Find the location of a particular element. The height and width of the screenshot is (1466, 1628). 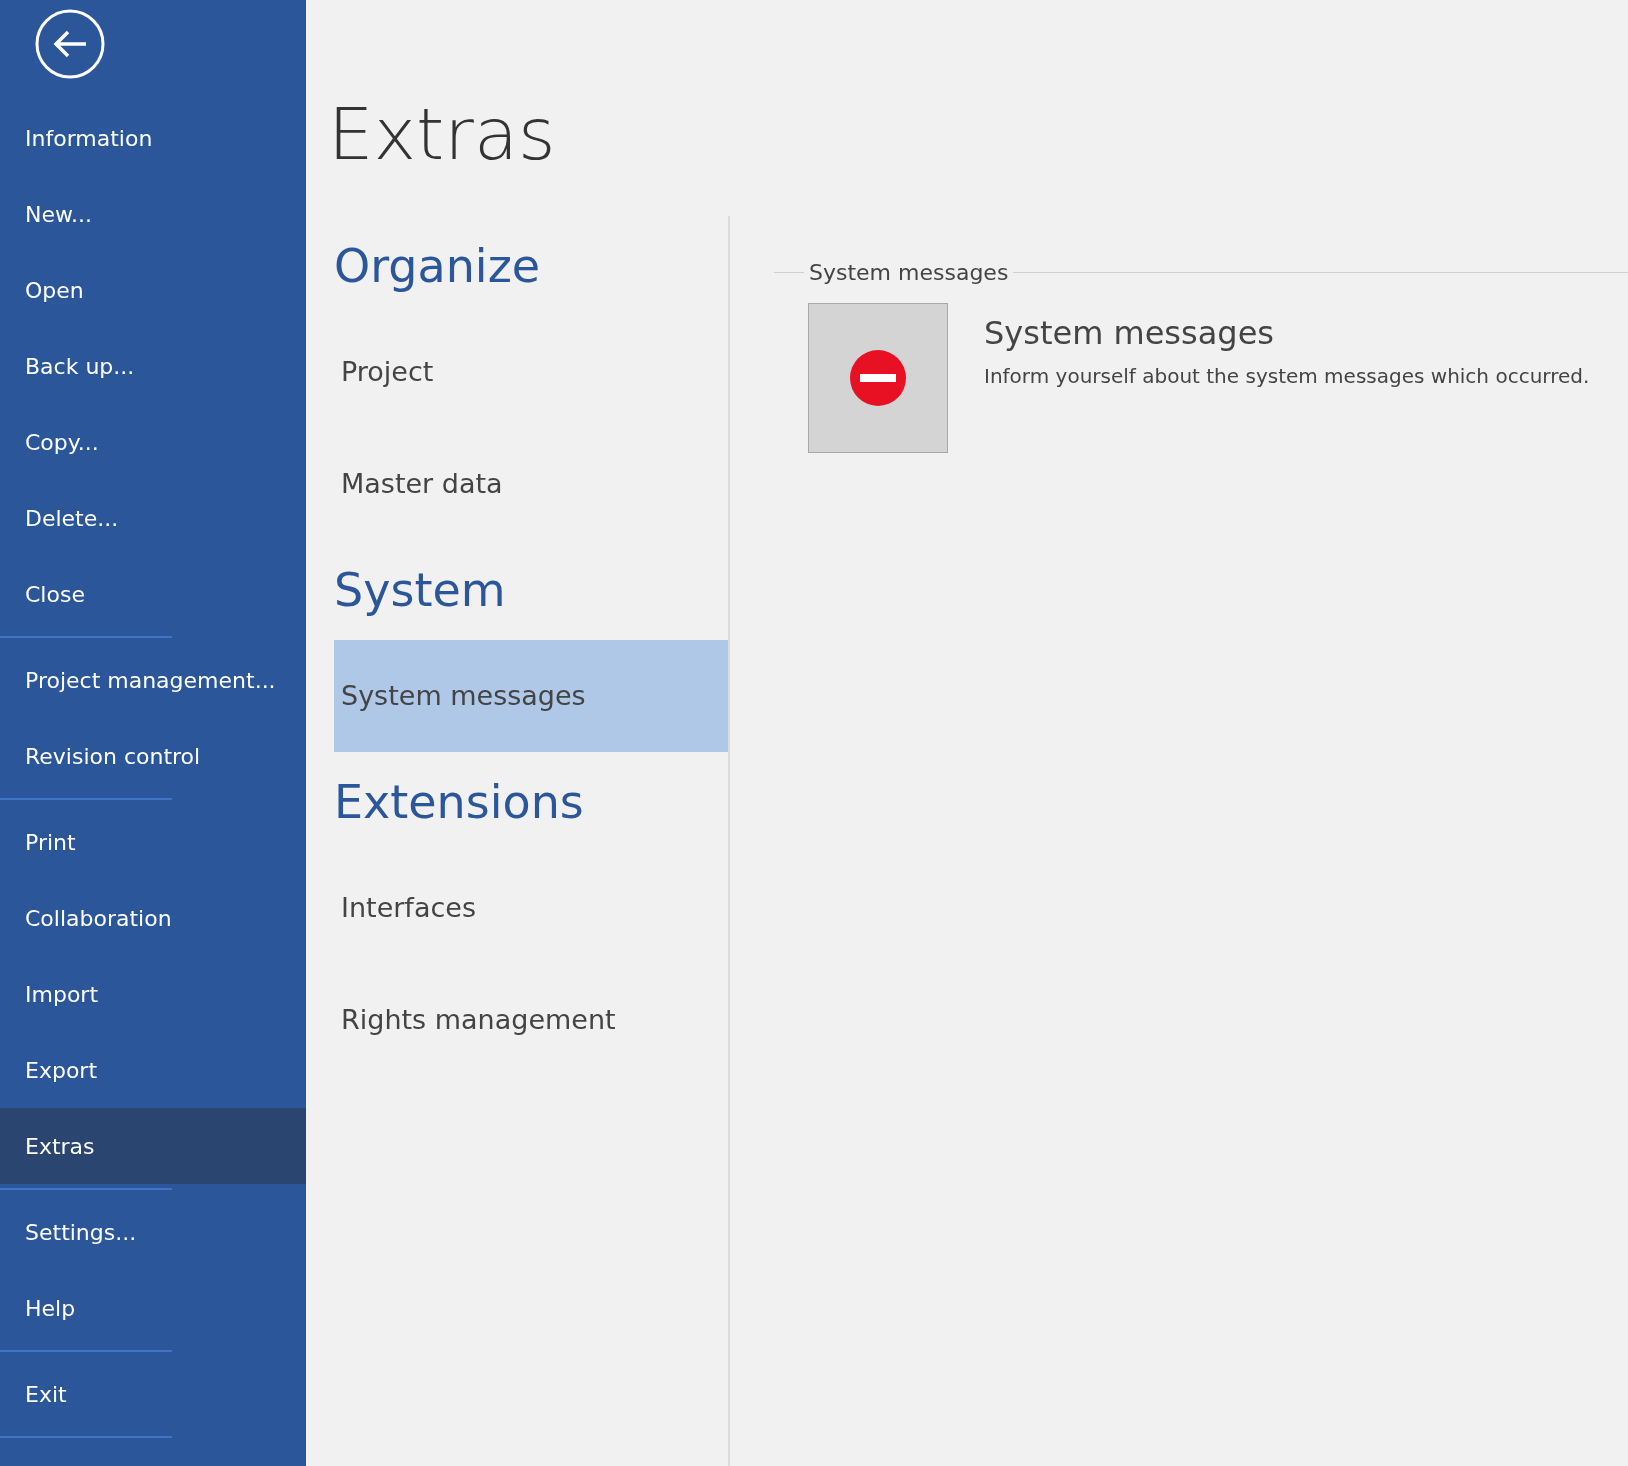

section-heading: Organize is located at coordinates (438, 266).